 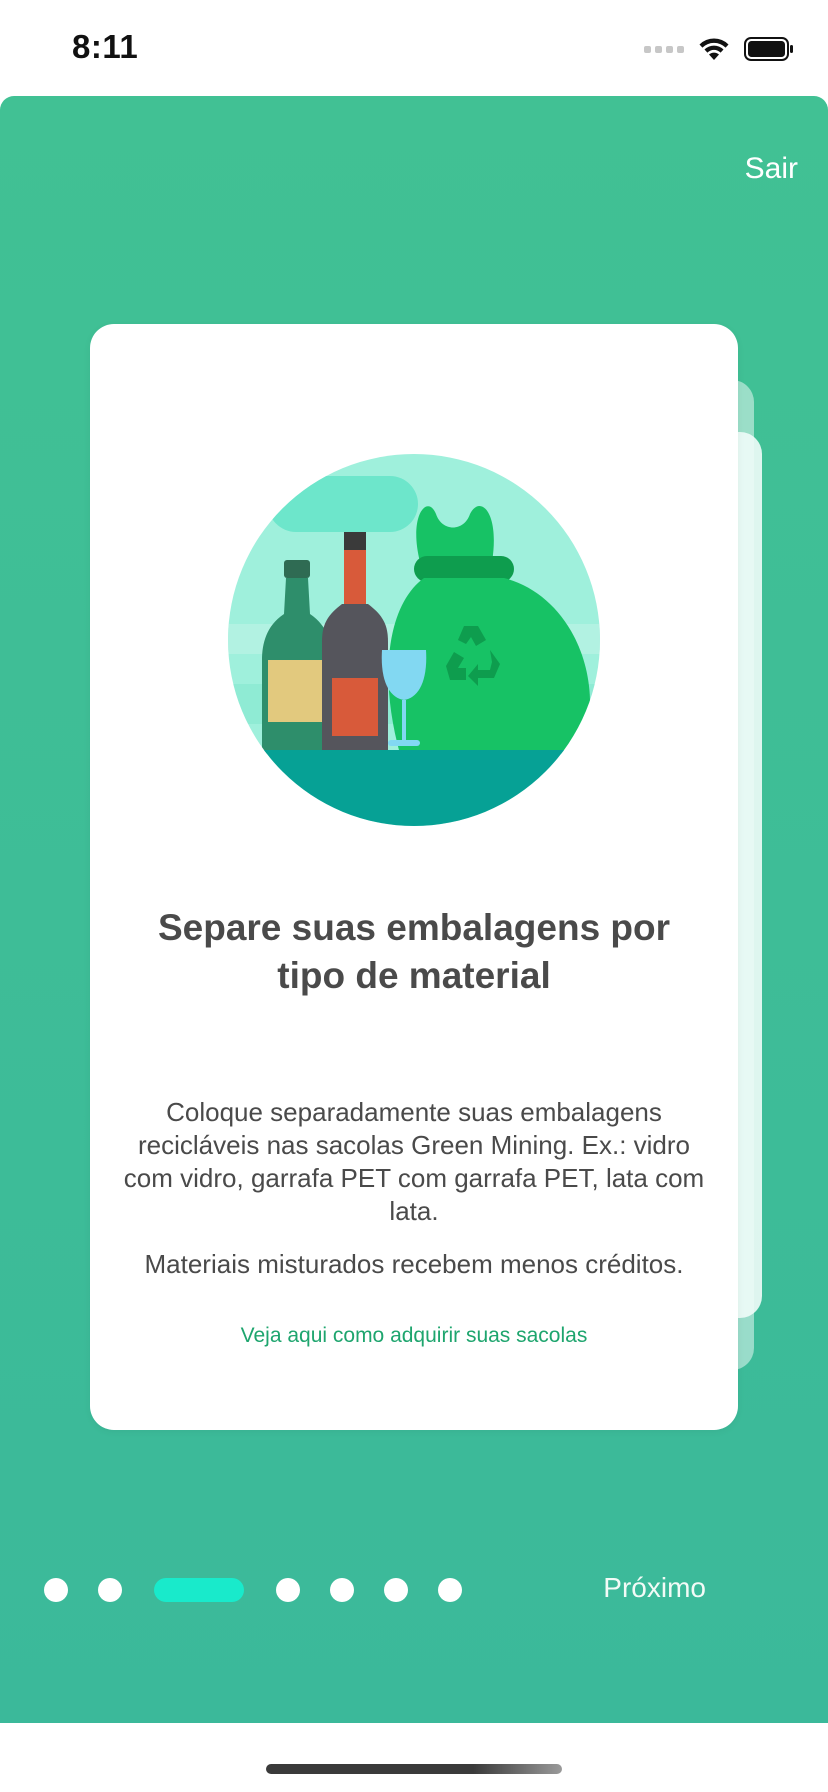 What do you see at coordinates (654, 1588) in the screenshot?
I see `next-button: Próximo` at bounding box center [654, 1588].